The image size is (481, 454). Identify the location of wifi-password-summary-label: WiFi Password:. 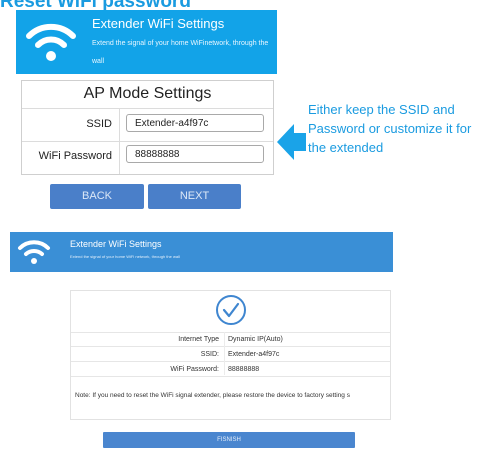
(194, 369).